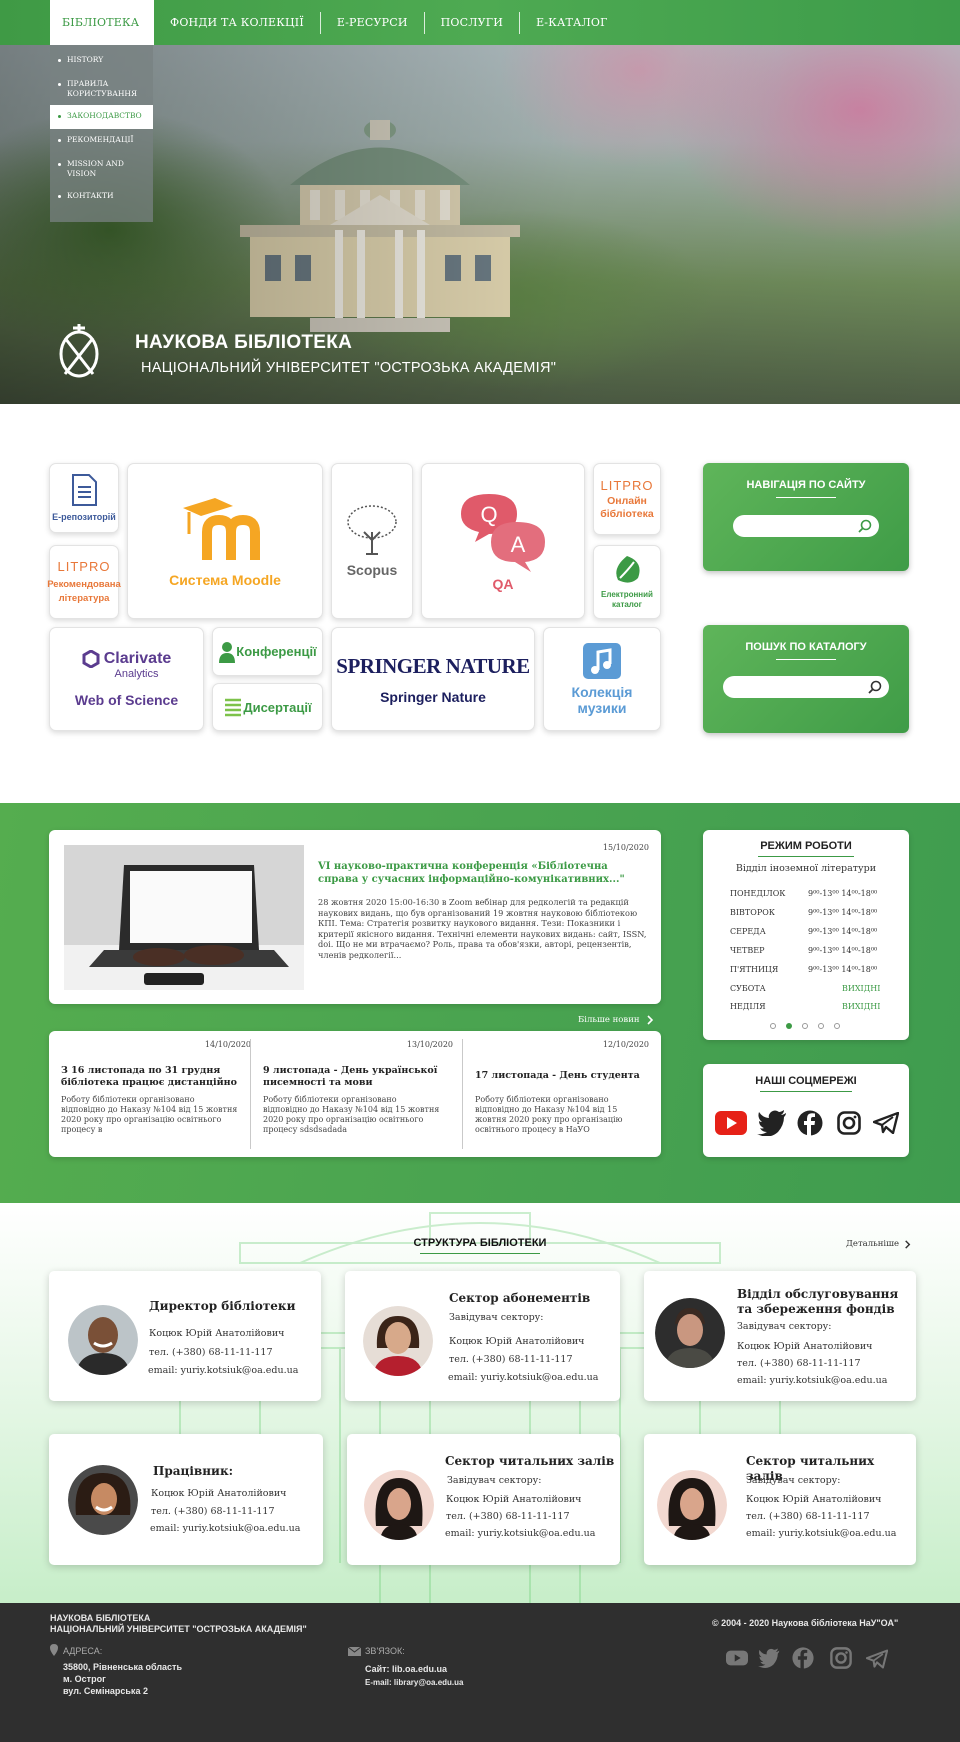  I want to click on staff-title: Сектор читальних залів, so click(530, 1461).